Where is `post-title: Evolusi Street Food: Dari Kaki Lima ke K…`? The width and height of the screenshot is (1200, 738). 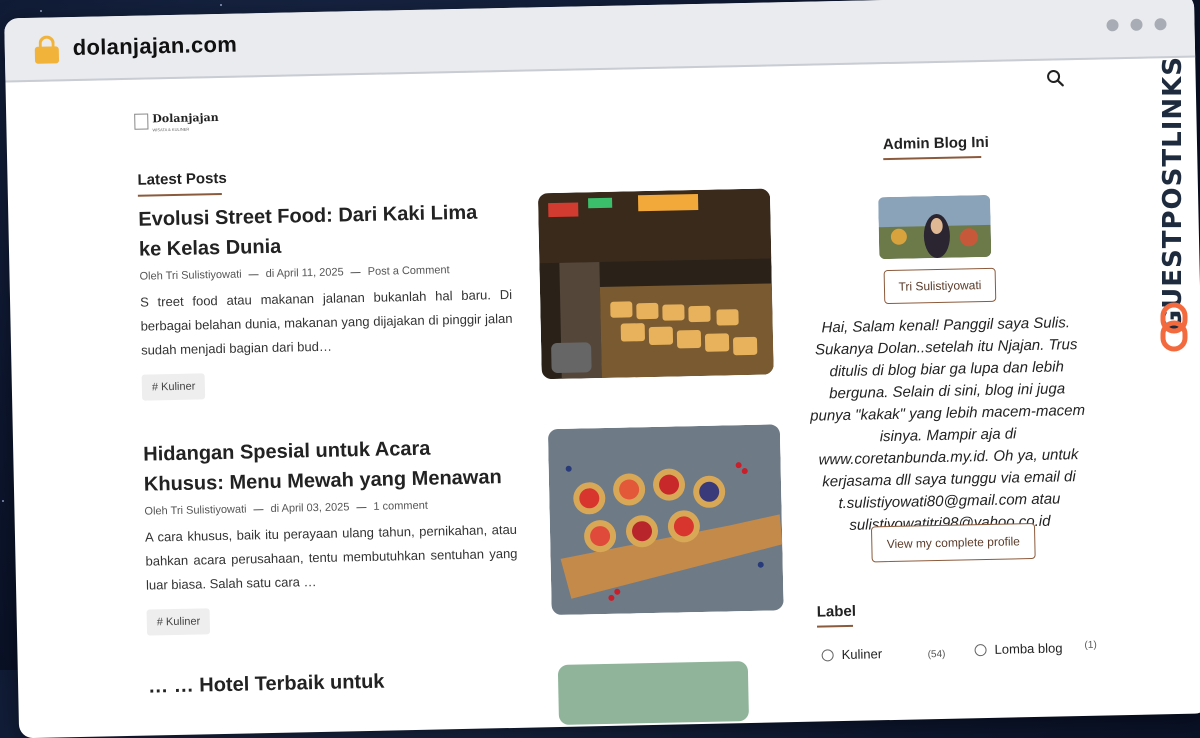 post-title: Evolusi Street Food: Dari Kaki Lima ke K… is located at coordinates (318, 231).